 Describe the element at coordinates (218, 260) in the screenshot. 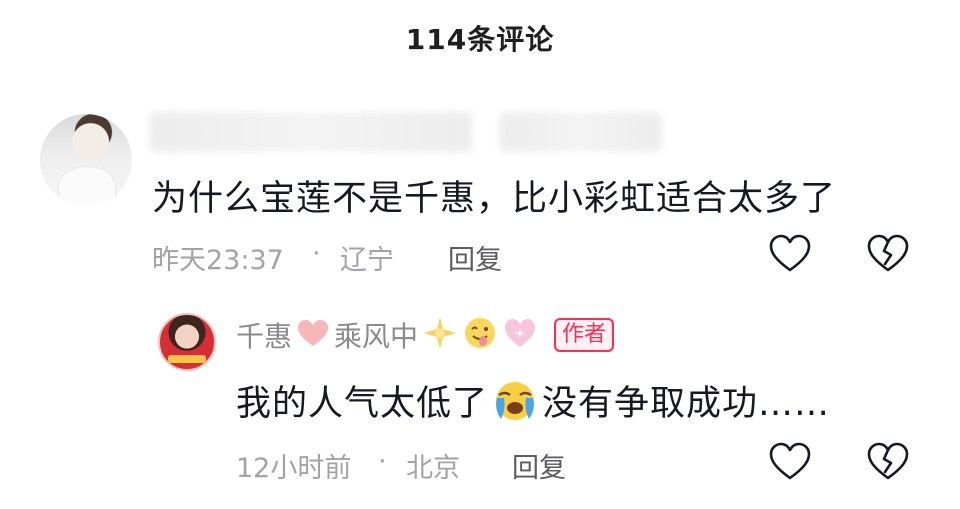

I see `comment-time: 昨天23:37` at that location.